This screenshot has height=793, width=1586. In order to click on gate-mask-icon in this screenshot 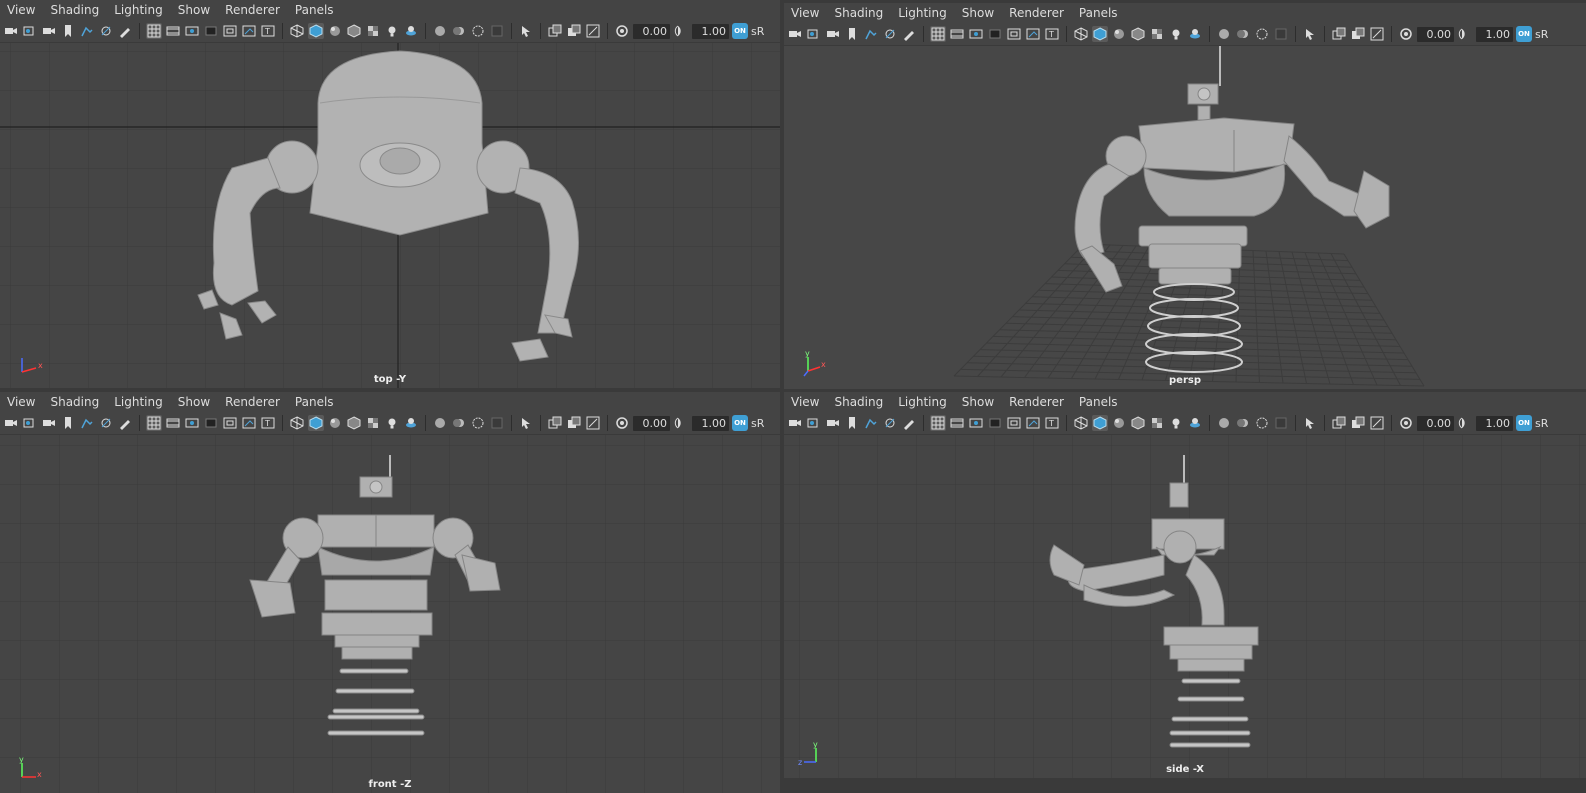, I will do `click(211, 31)`.